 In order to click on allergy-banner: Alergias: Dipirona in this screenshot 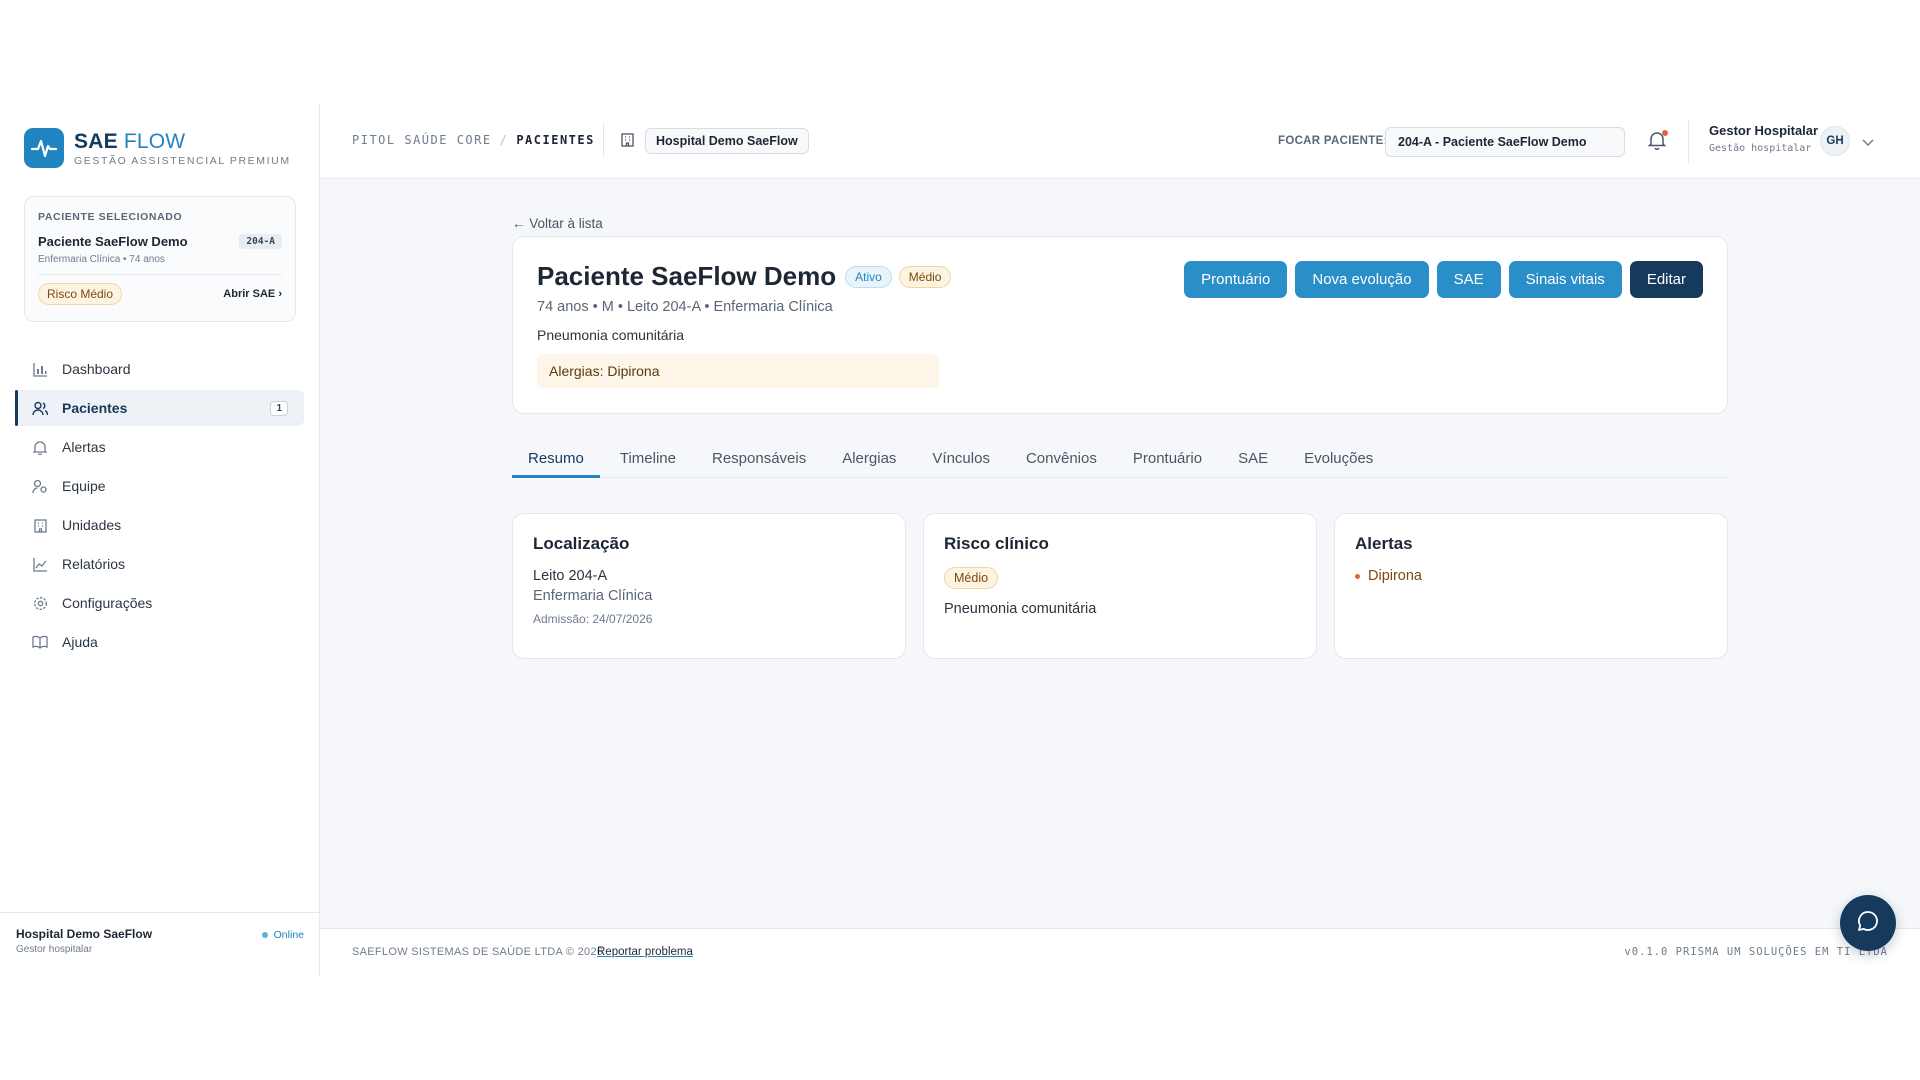, I will do `click(738, 371)`.